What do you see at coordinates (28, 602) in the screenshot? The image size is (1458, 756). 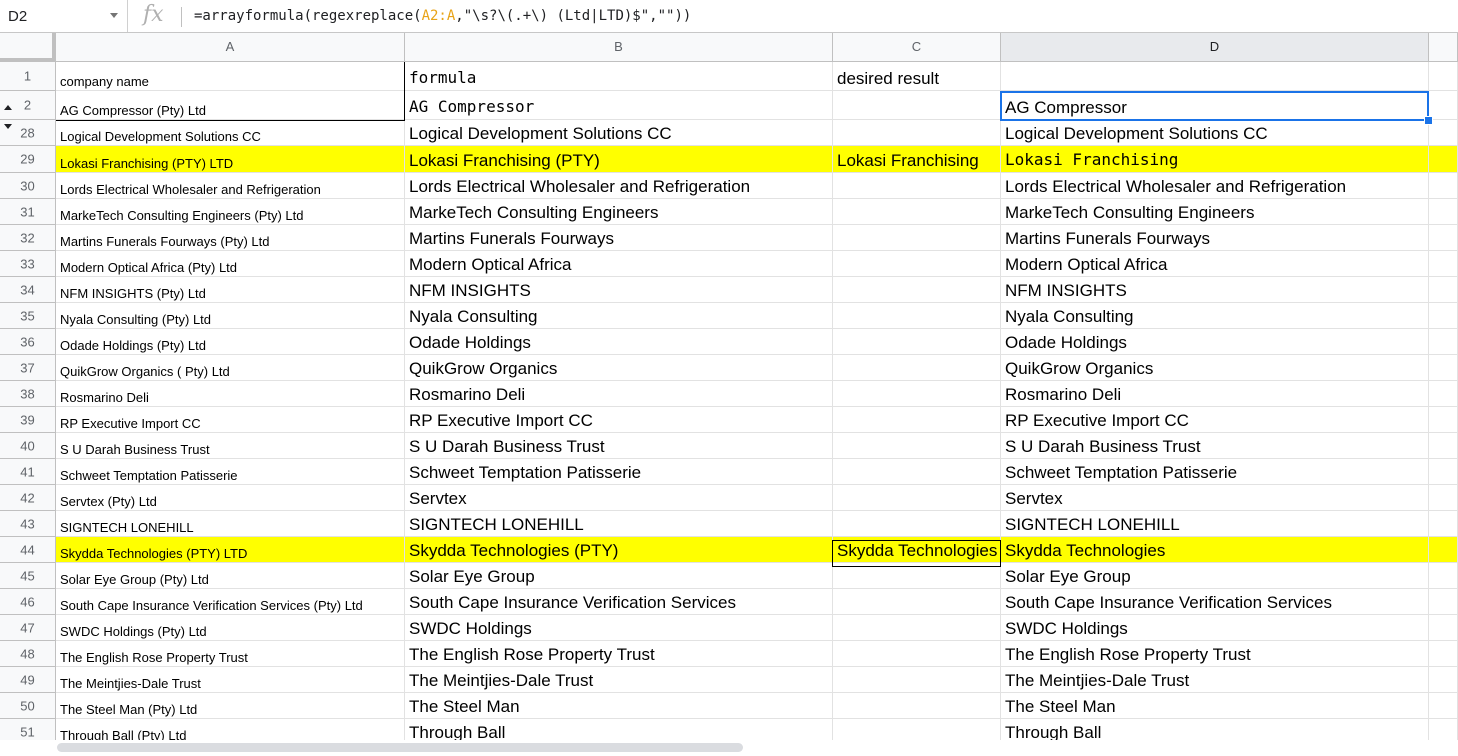 I see `row-header: 46` at bounding box center [28, 602].